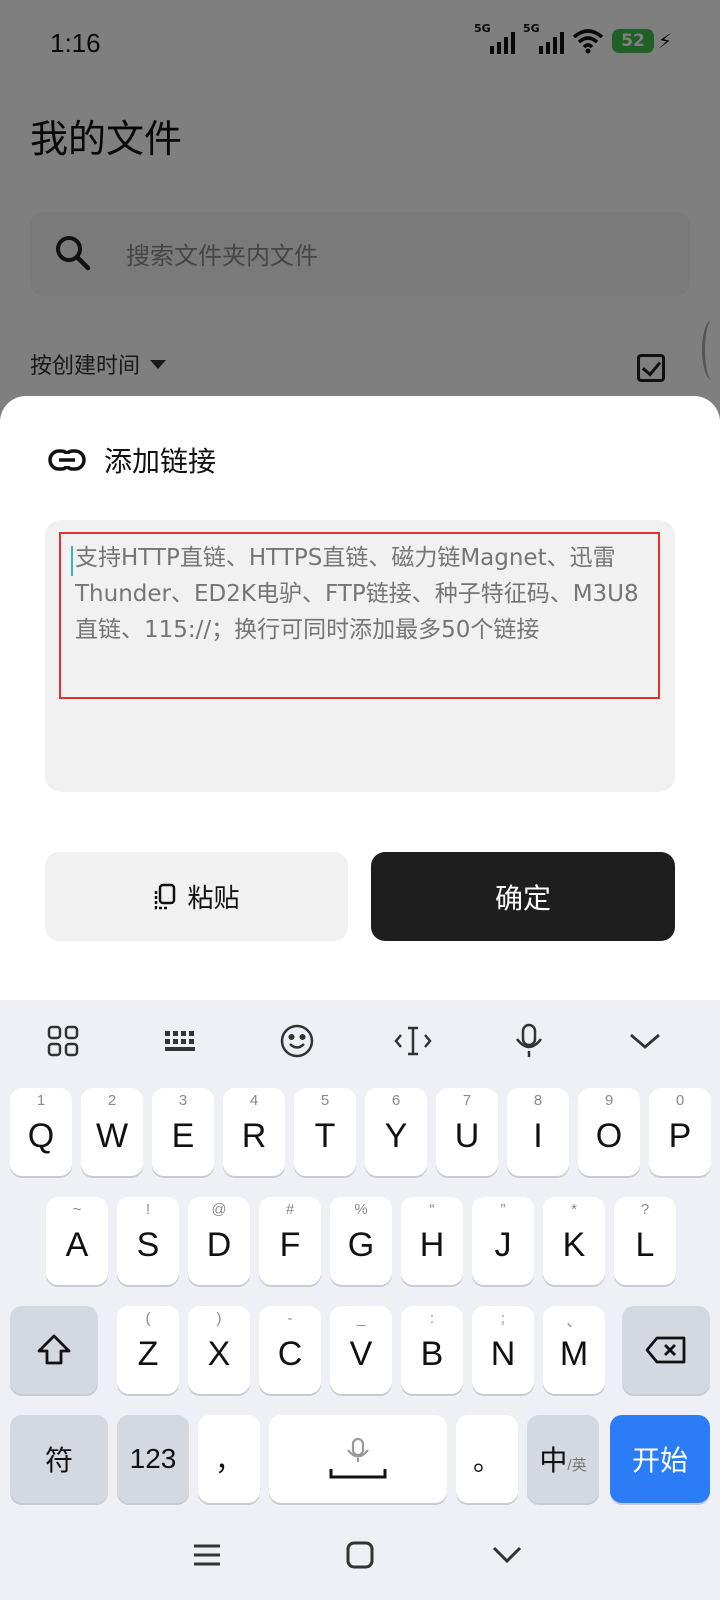 The width and height of the screenshot is (720, 1600). Describe the element at coordinates (77, 1241) in the screenshot. I see `key-a: ~ A` at that location.